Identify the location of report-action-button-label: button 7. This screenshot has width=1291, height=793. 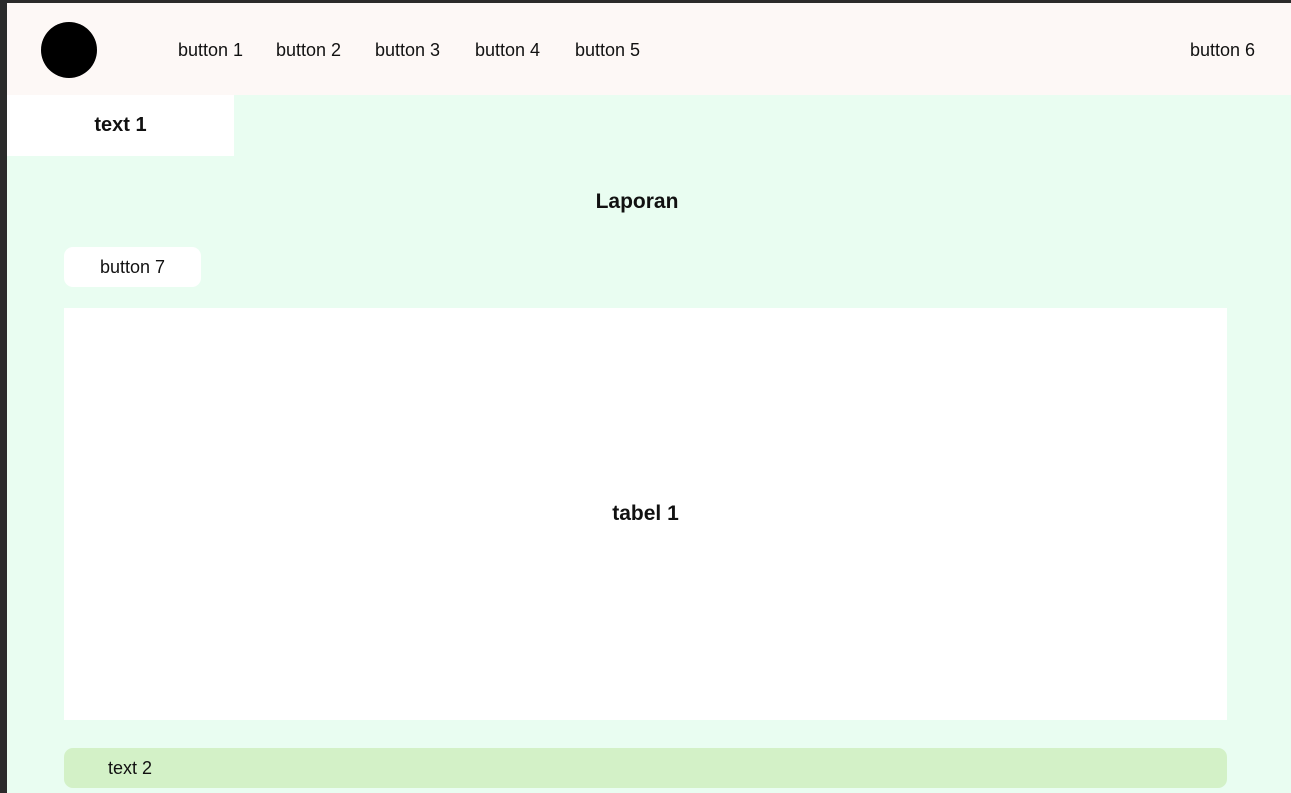
(132, 266).